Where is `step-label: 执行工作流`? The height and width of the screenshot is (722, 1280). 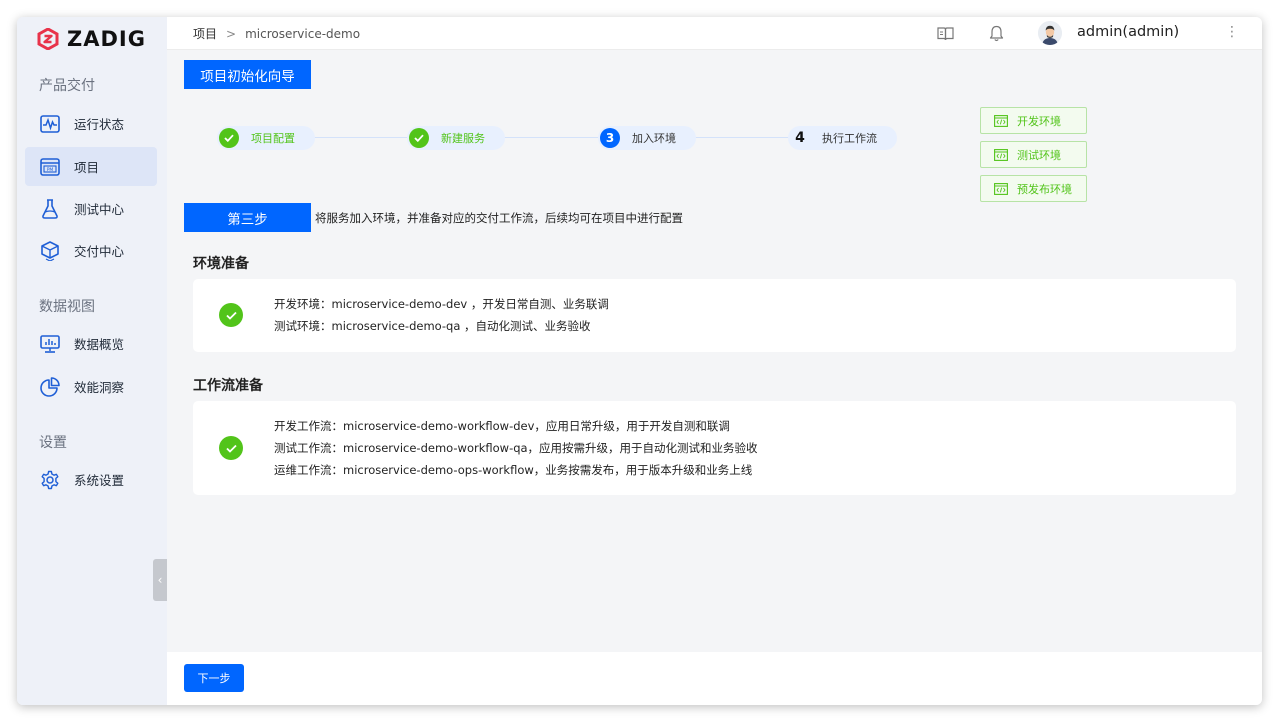 step-label: 执行工作流 is located at coordinates (849, 138).